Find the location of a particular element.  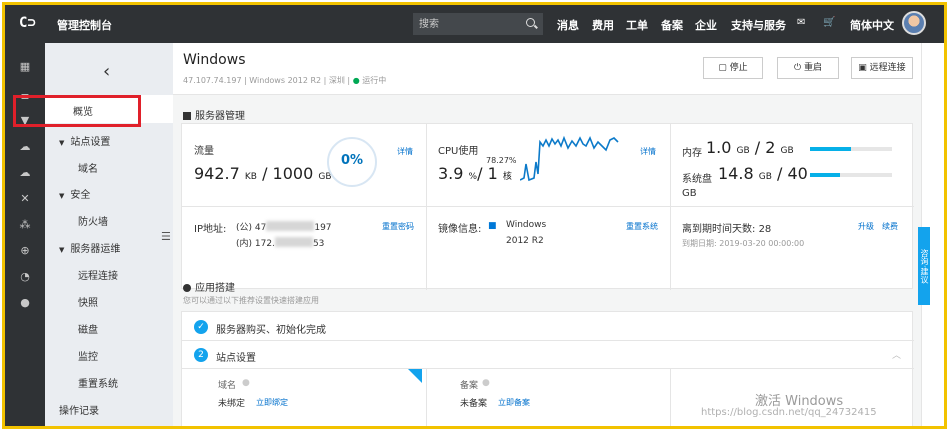

nav-language: 简体中文 is located at coordinates (872, 25).